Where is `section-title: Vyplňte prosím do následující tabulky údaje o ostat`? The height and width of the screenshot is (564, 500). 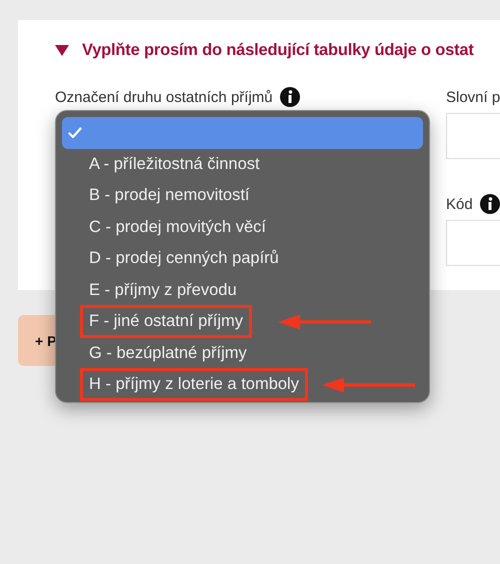
section-title: Vyplňte prosím do následující tabulky údaje o ostat is located at coordinates (278, 50).